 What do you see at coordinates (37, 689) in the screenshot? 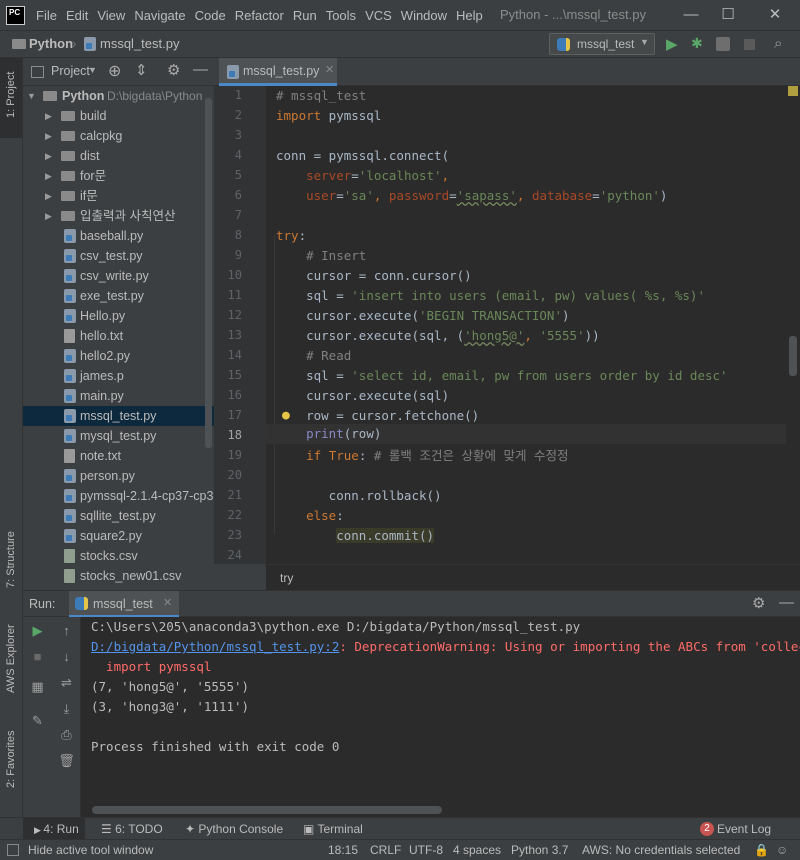
I see `layout-icon: ▦` at bounding box center [37, 689].